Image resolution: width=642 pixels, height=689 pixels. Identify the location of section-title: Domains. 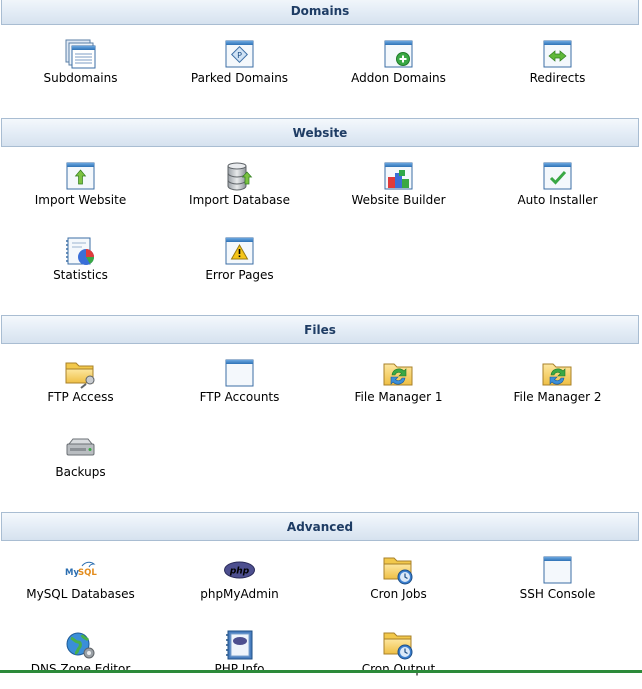
(320, 11).